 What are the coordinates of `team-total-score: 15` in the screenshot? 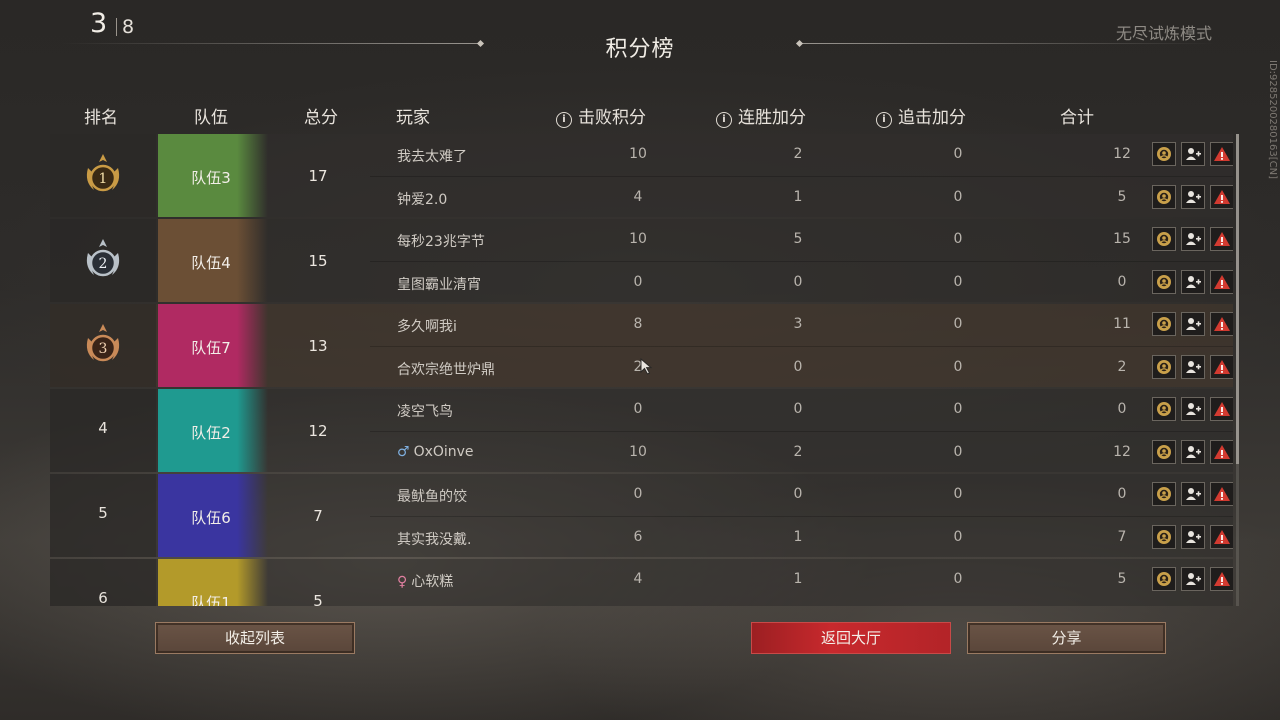 It's located at (318, 261).